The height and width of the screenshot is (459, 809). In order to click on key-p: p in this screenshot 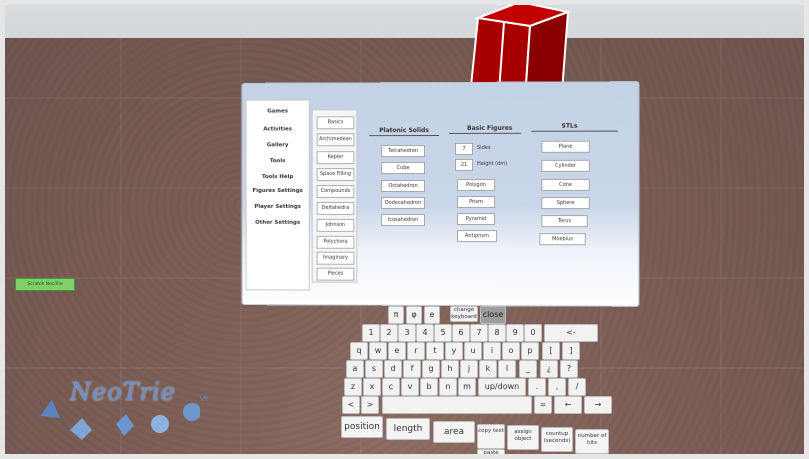, I will do `click(530, 351)`.